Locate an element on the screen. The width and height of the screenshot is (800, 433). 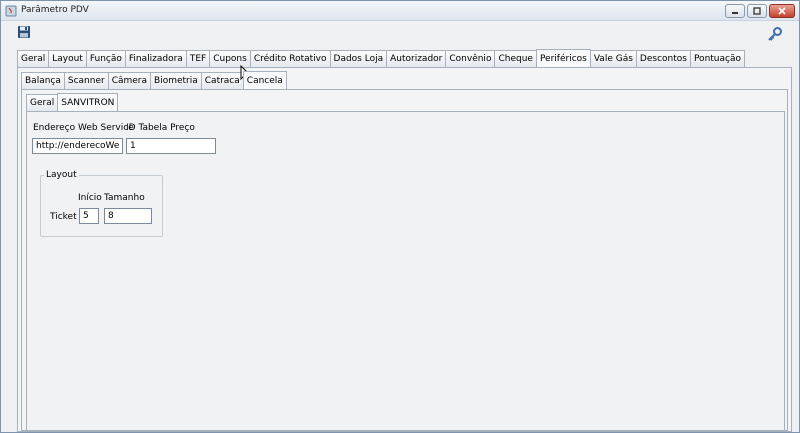
java-app-icon is located at coordinates (11, 11).